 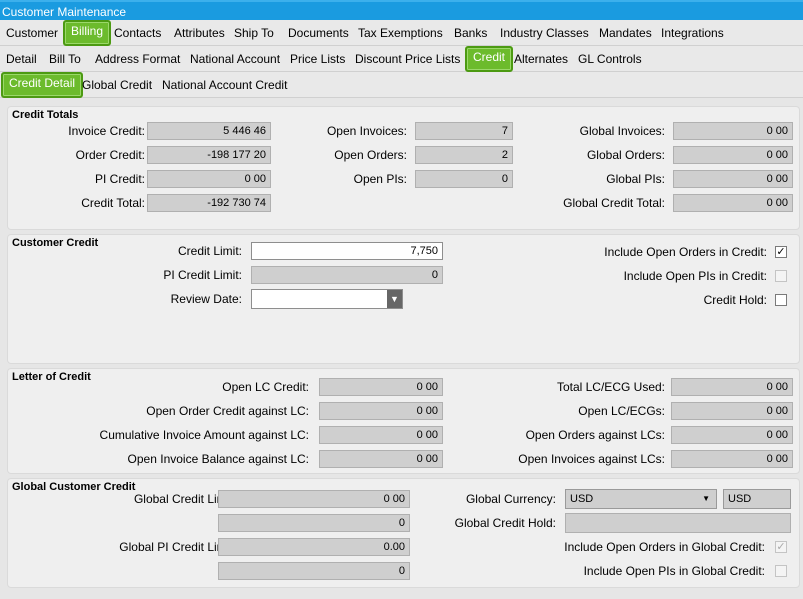 I want to click on global-credit-limit-value: 0 00, so click(x=314, y=499).